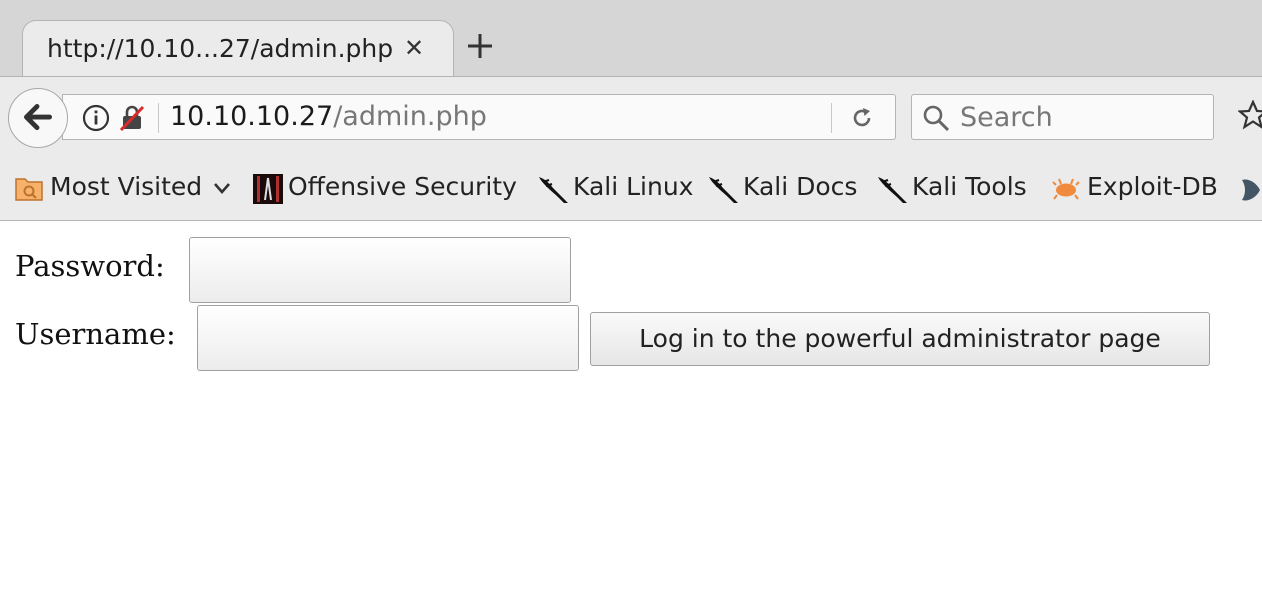 The image size is (1262, 610). What do you see at coordinates (220, 48) in the screenshot?
I see `tab-title: http://10.10...27/admin.php` at bounding box center [220, 48].